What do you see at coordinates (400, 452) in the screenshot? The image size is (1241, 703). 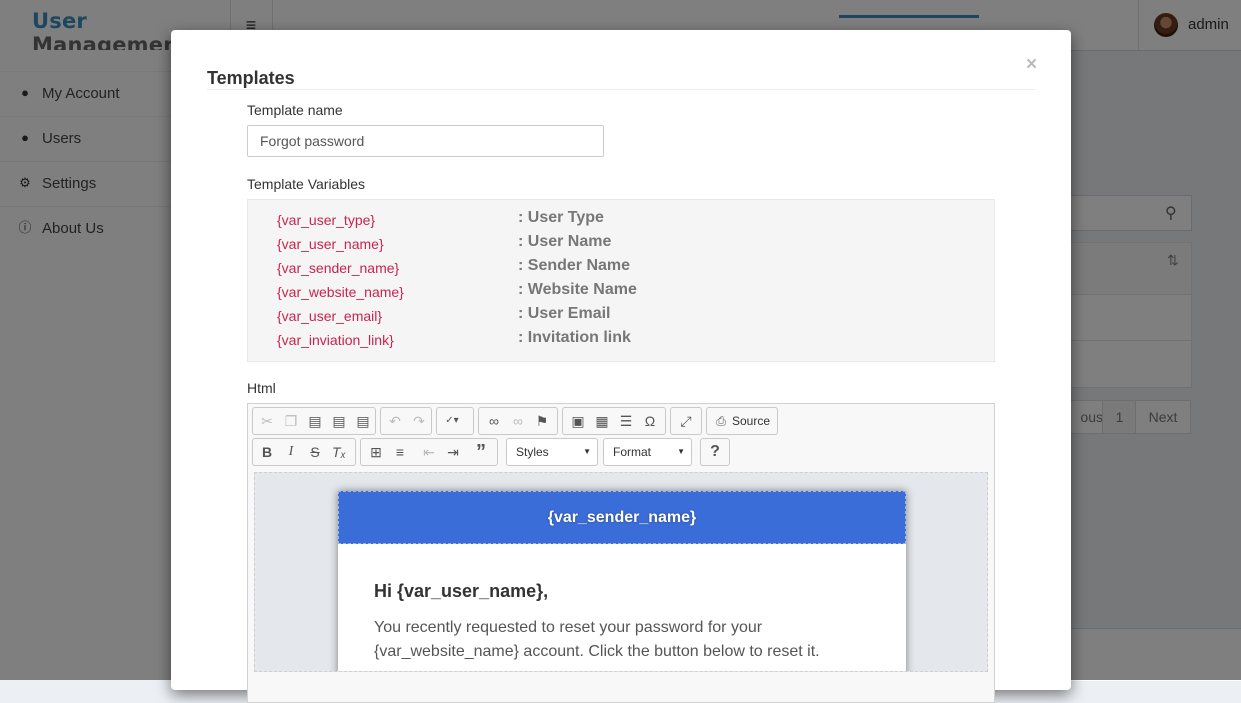 I see `bulleted-list-icon: ≡` at bounding box center [400, 452].